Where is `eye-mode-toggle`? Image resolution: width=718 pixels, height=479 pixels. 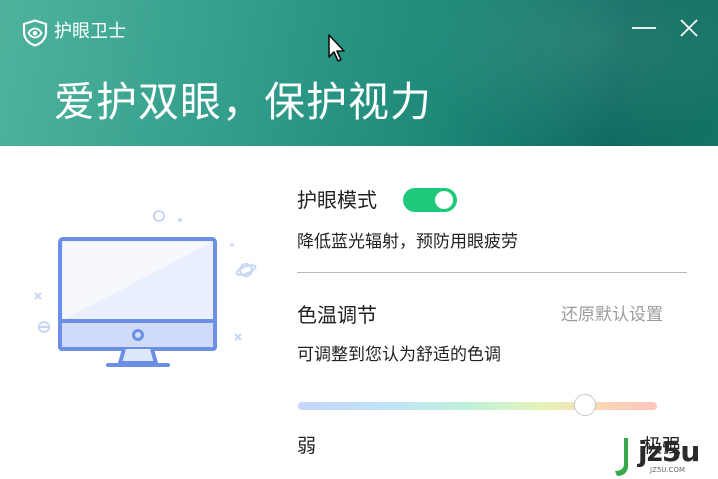 eye-mode-toggle is located at coordinates (430, 200).